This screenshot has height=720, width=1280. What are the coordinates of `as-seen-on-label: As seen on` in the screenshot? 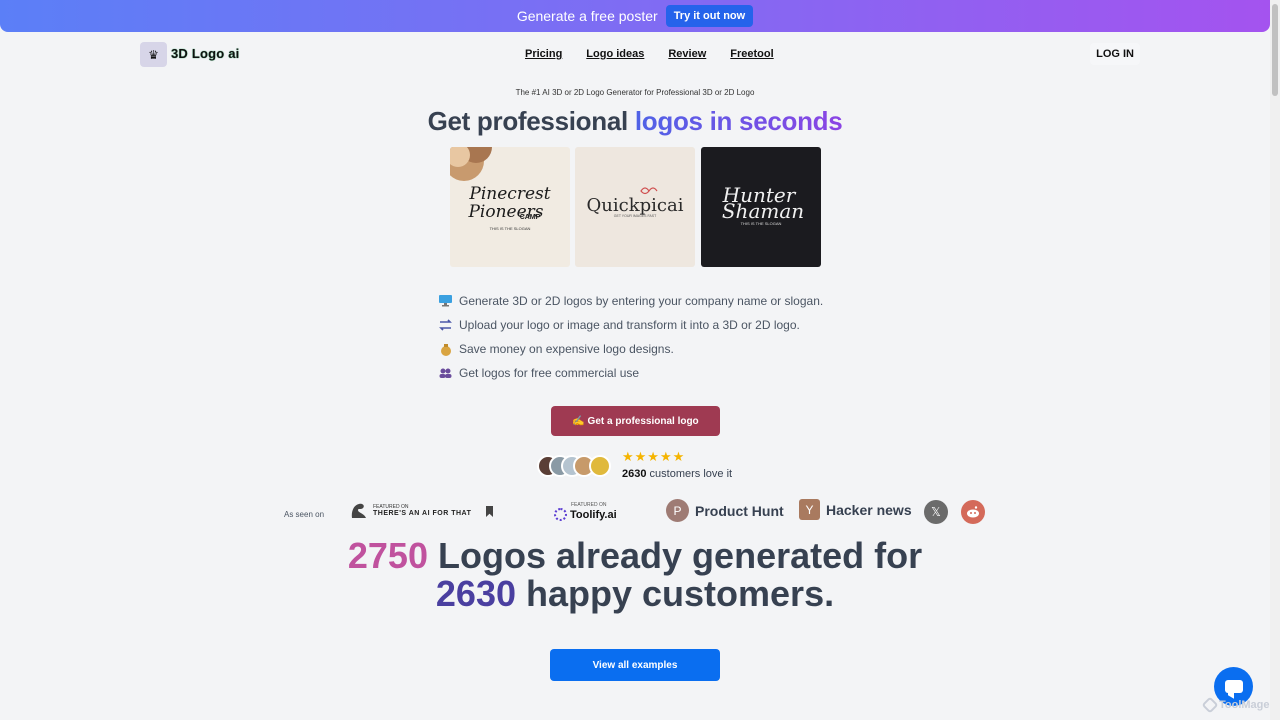 It's located at (304, 514).